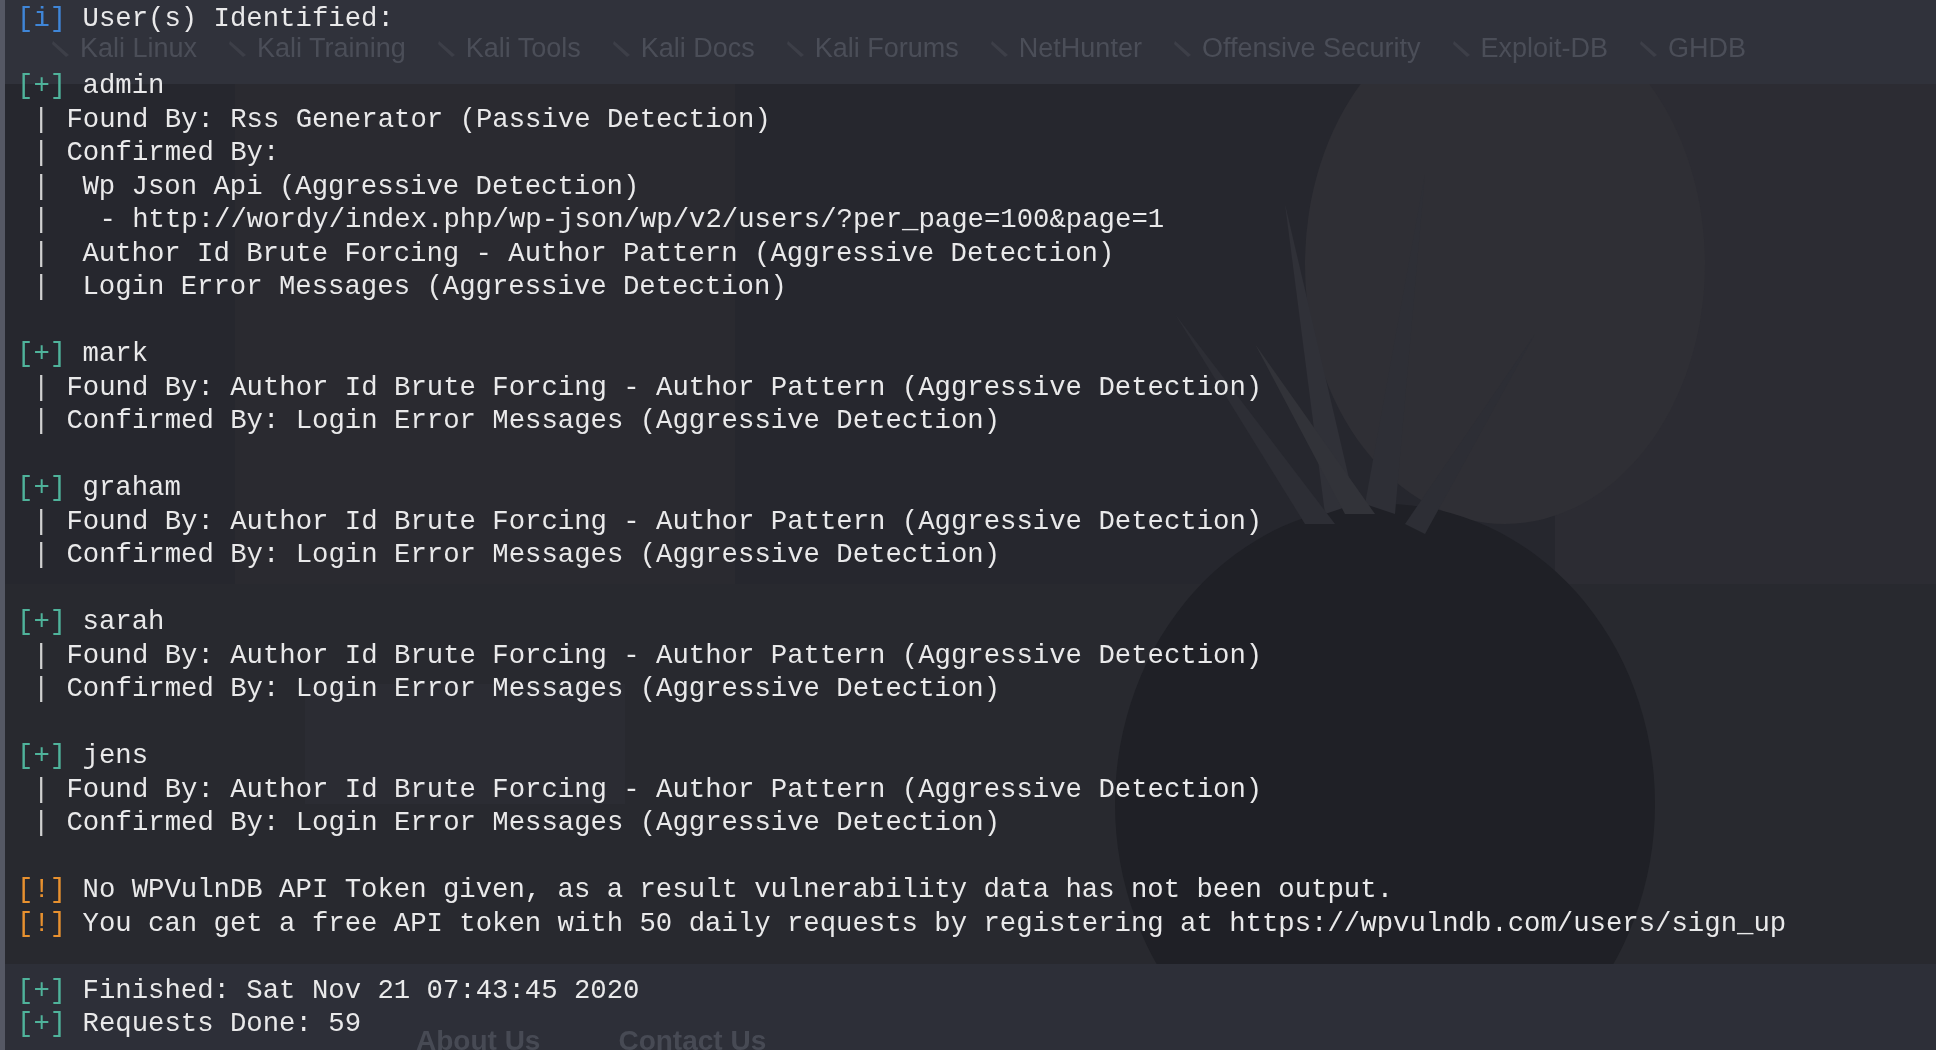 The width and height of the screenshot is (1936, 1050). What do you see at coordinates (222, 1024) in the screenshot?
I see `output-text: Requests Done: 59` at bounding box center [222, 1024].